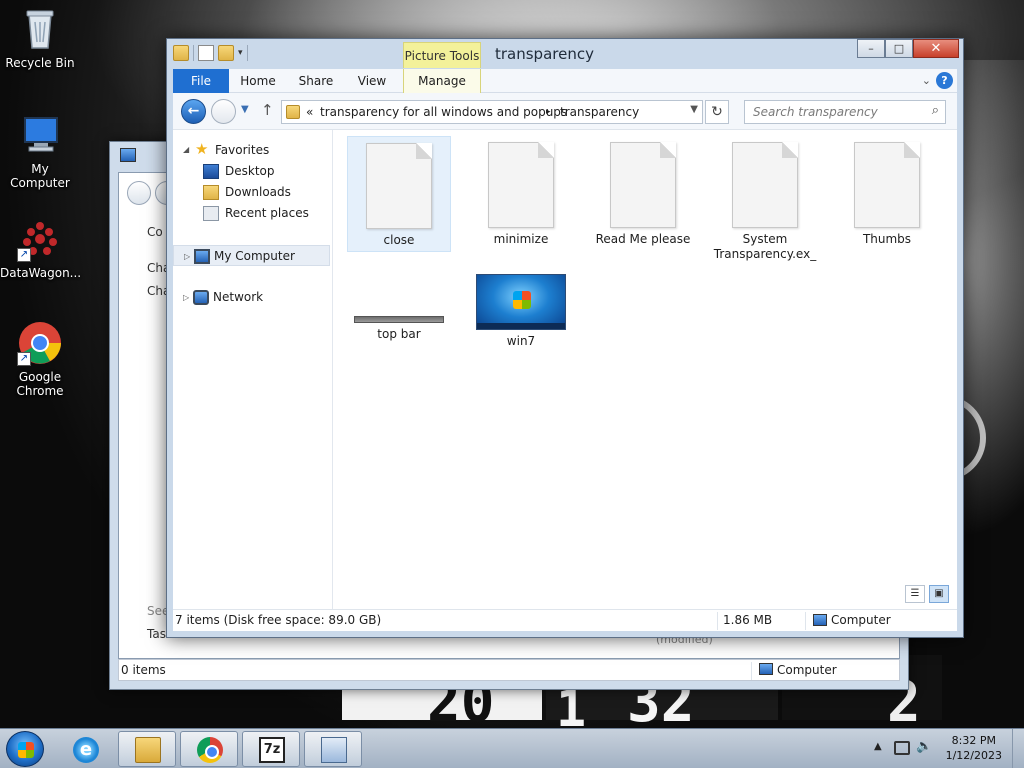 This screenshot has width=1024, height=768. What do you see at coordinates (399, 307) in the screenshot?
I see `file-item-top-bar: top bar` at bounding box center [399, 307].